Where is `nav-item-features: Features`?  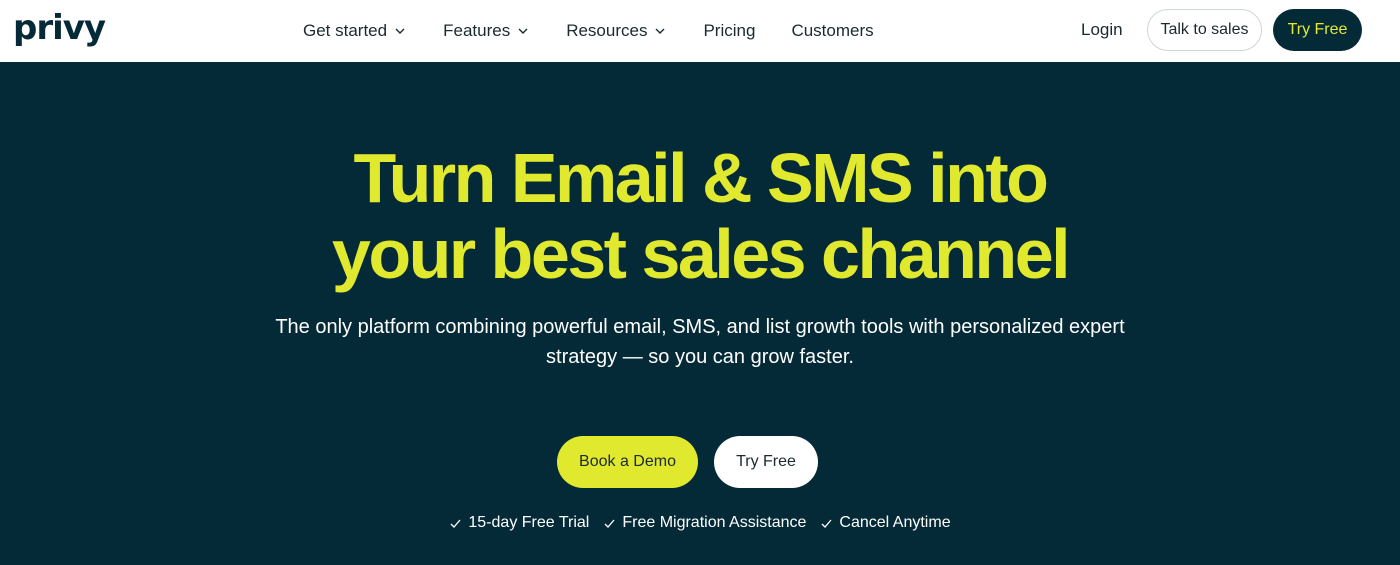
nav-item-features: Features is located at coordinates (486, 31).